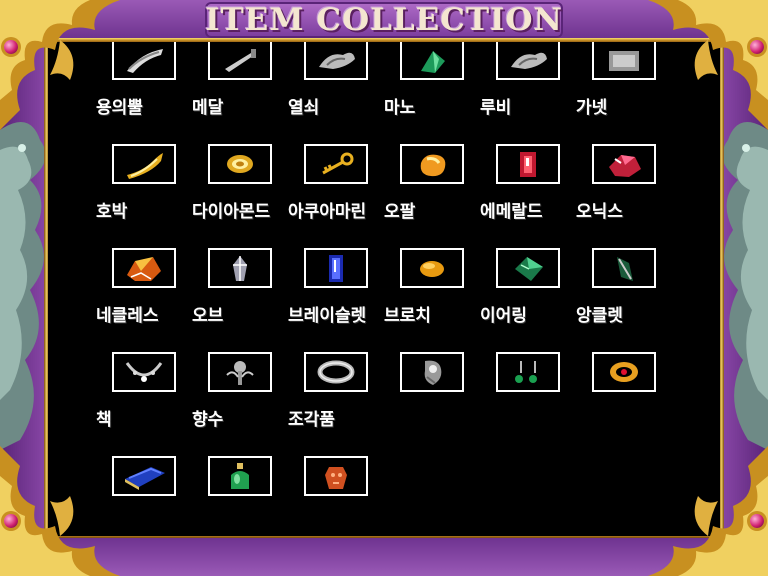 Image resolution: width=768 pixels, height=576 pixels. I want to click on opal-icon, so click(432, 269).